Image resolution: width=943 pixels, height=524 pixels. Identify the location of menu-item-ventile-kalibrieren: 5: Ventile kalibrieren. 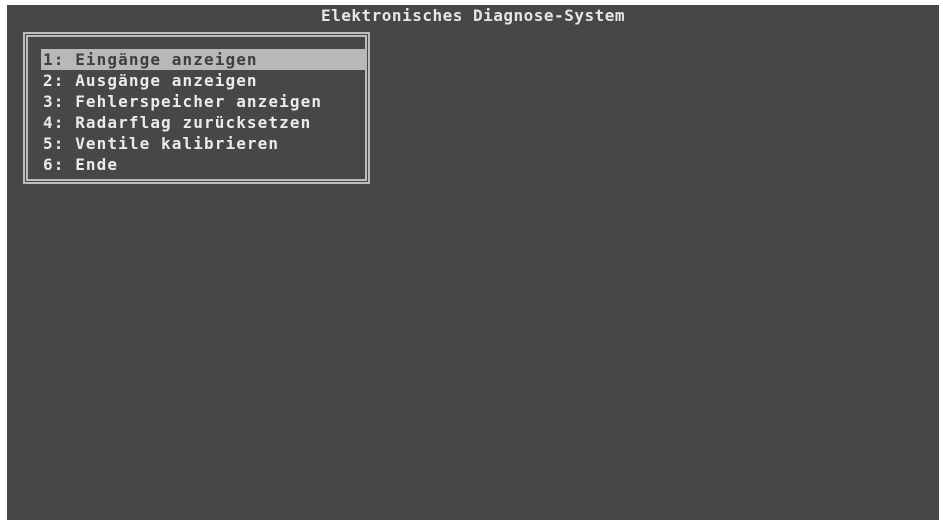
(204, 143).